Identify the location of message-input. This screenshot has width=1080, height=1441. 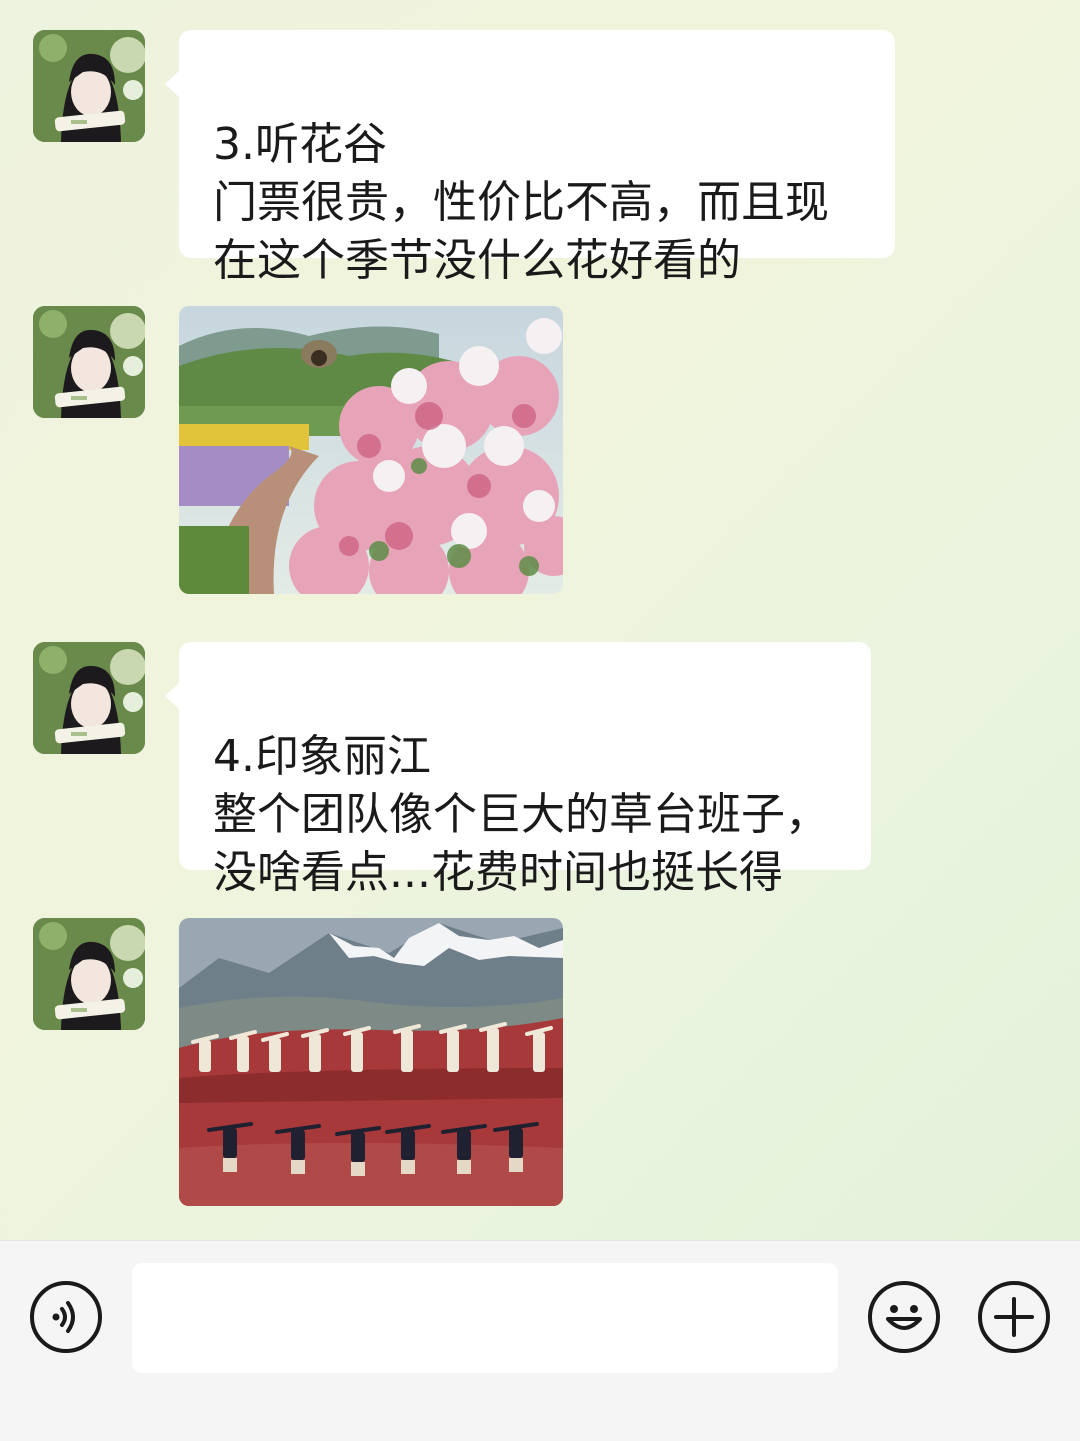
(485, 1318).